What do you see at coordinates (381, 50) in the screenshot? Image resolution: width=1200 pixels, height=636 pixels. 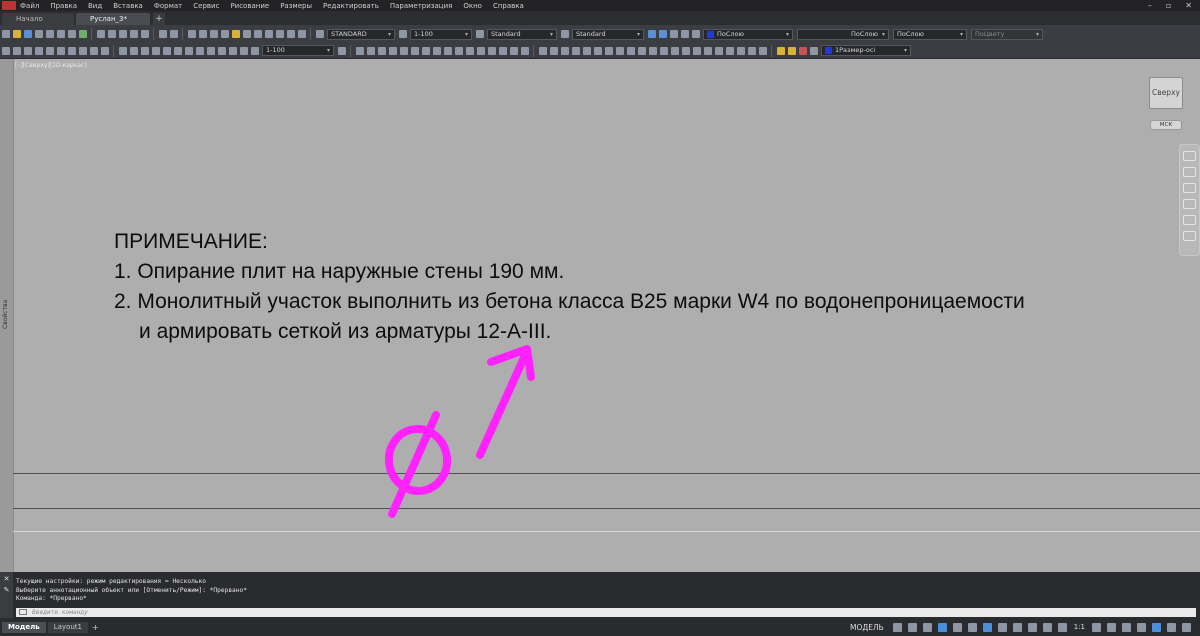 I see `mirror-icon` at bounding box center [381, 50].